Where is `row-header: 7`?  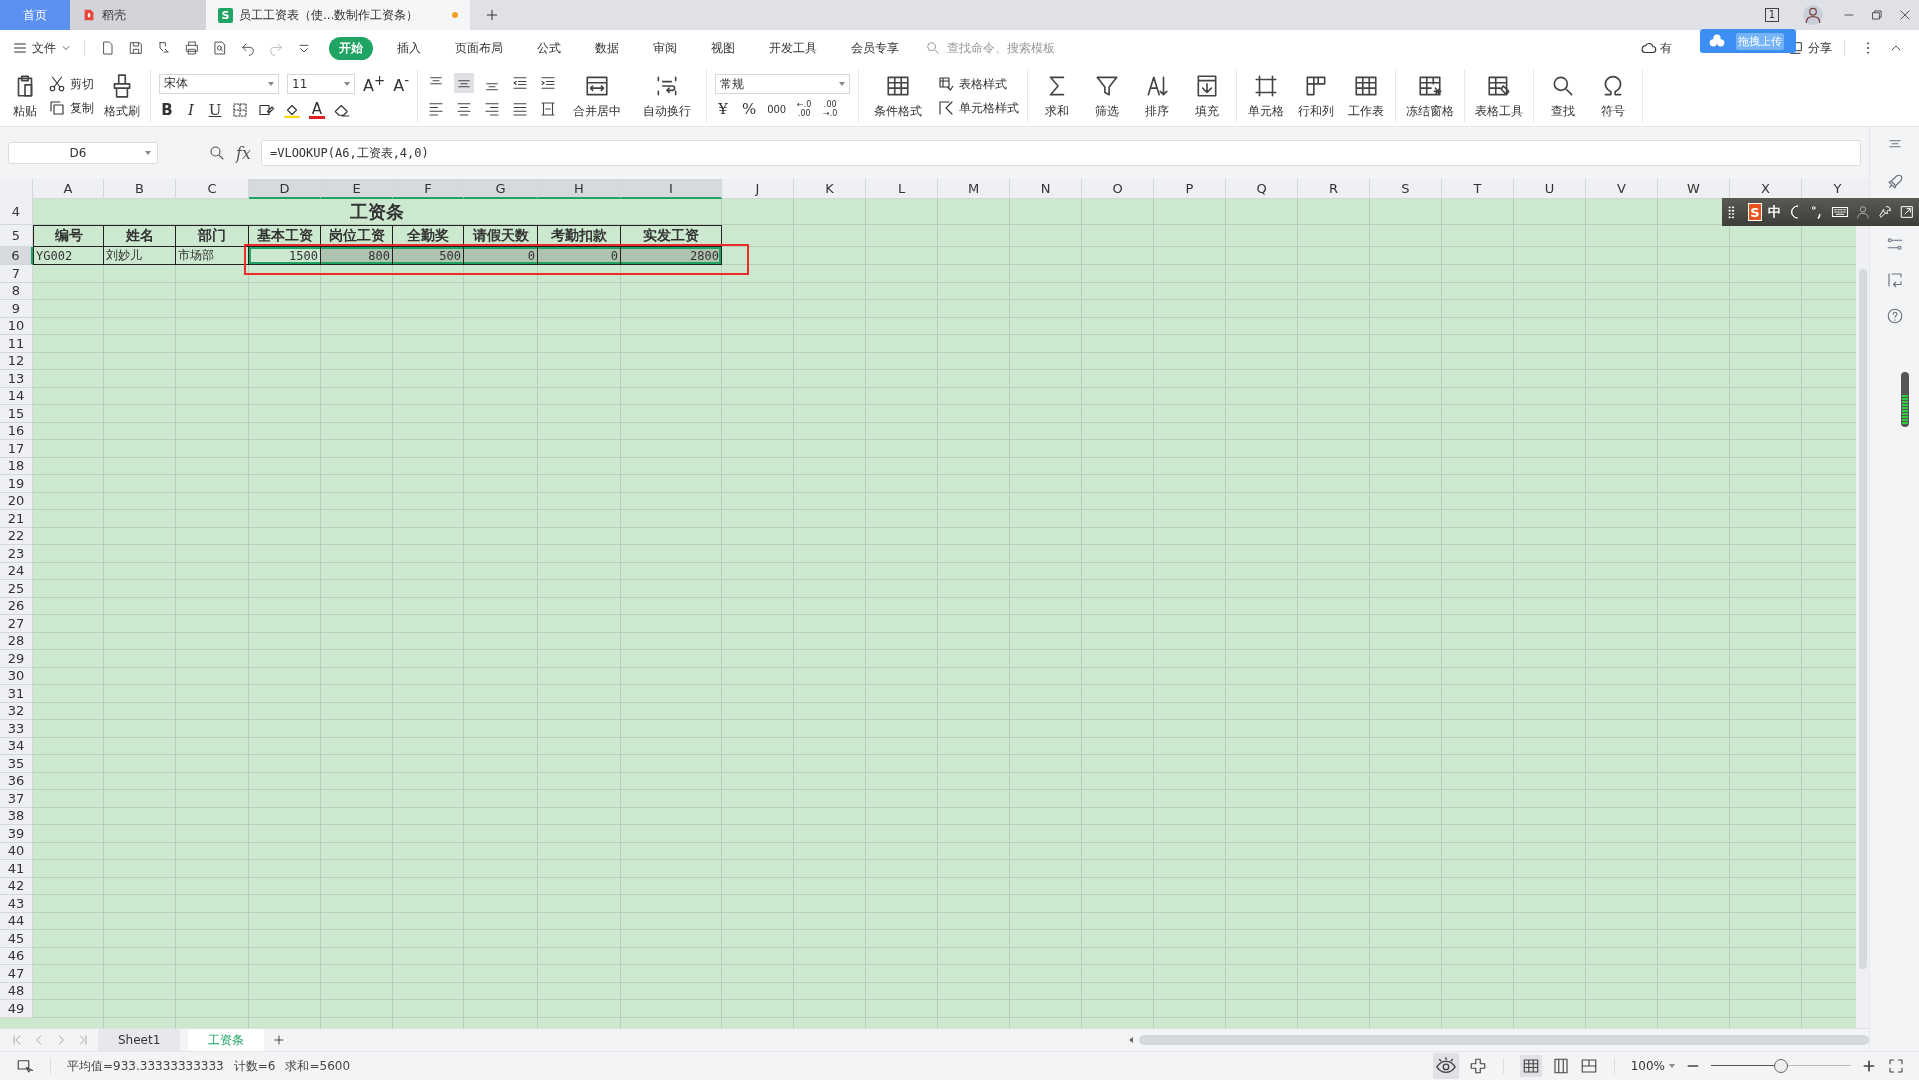 row-header: 7 is located at coordinates (16, 274).